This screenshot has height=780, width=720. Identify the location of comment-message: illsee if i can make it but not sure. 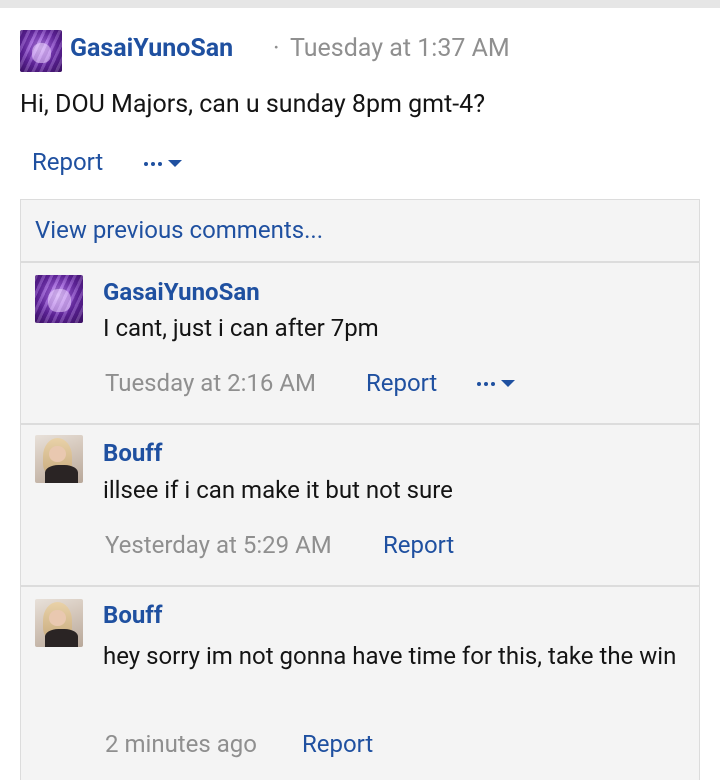
(278, 490).